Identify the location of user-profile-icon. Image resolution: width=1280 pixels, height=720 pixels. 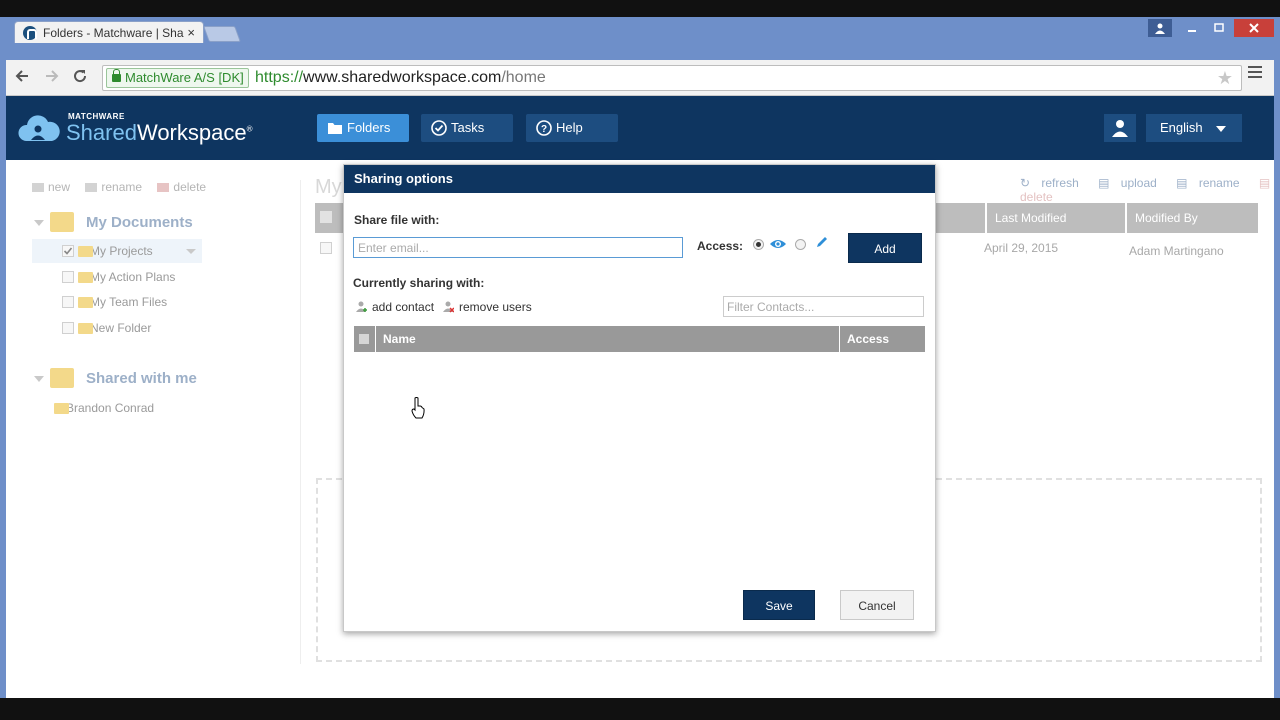
(1160, 28).